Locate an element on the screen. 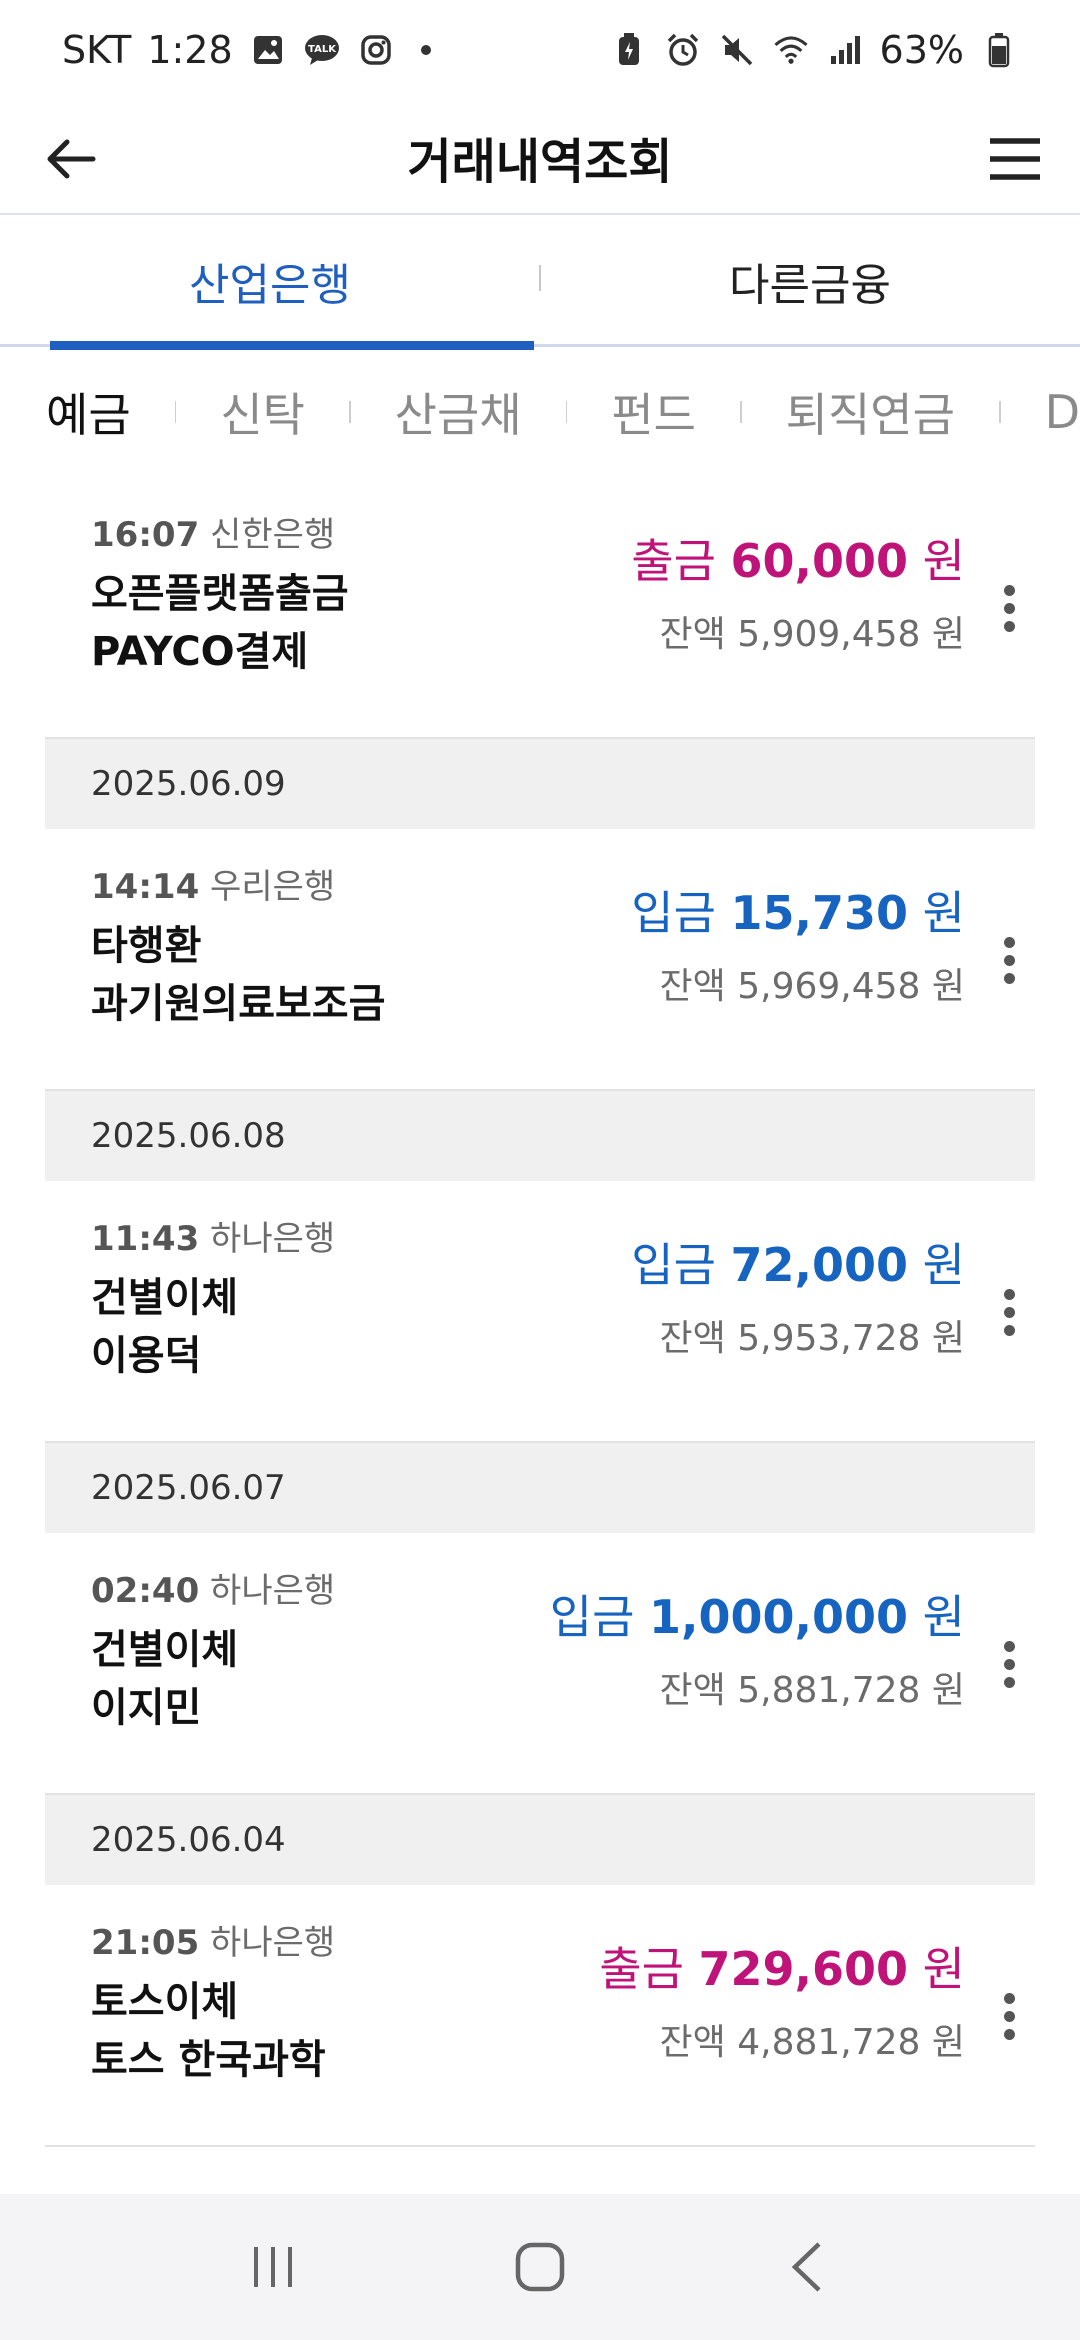  tab-trust: 신탁 is located at coordinates (262, 412).